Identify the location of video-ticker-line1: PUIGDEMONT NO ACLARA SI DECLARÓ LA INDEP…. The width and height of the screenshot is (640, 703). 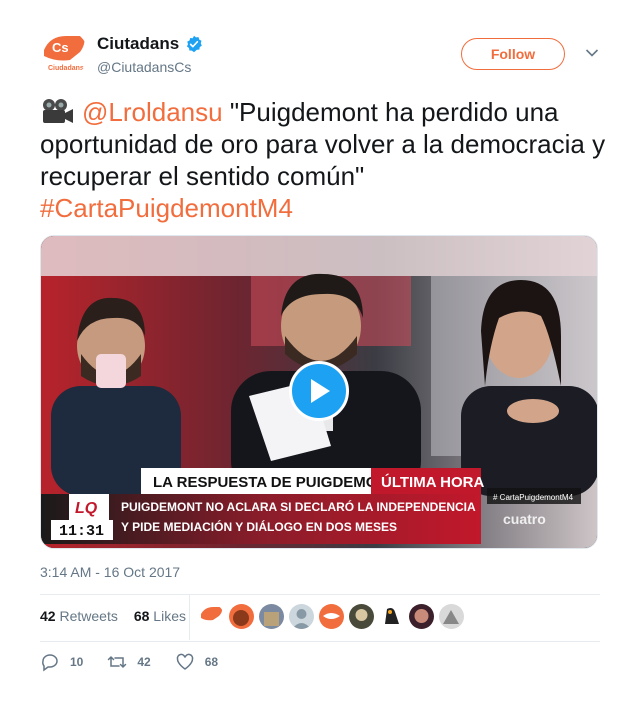
(298, 506).